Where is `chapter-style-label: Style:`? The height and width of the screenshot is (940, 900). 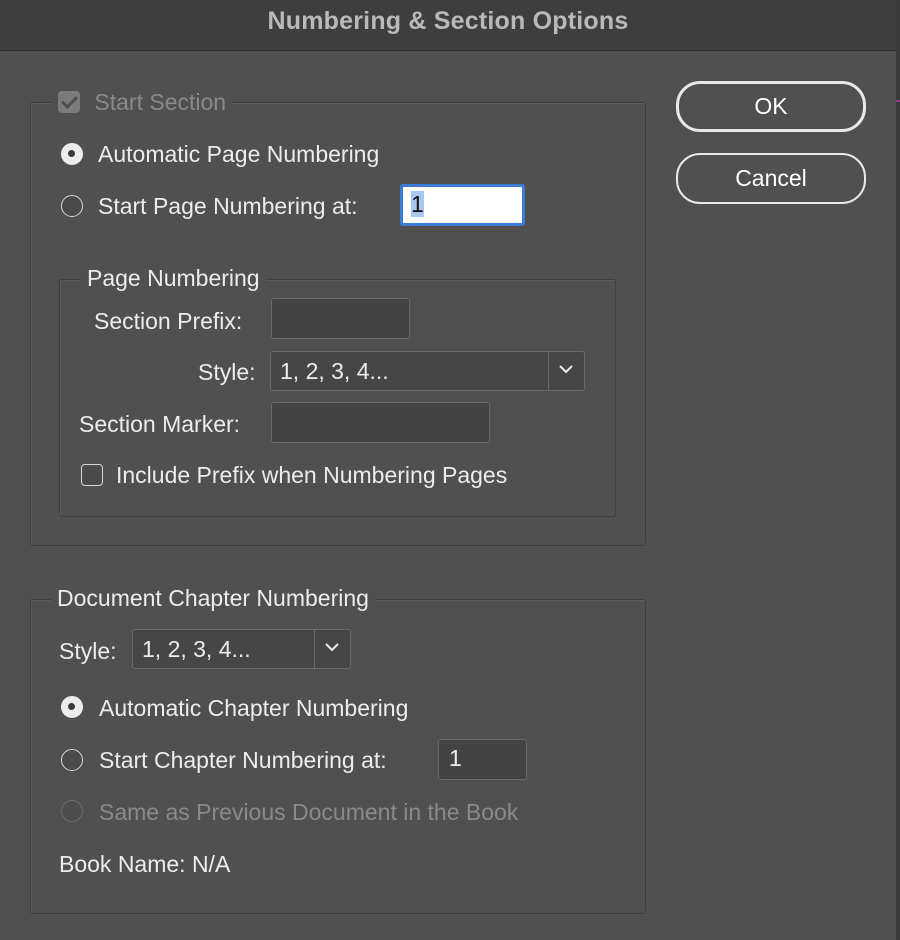
chapter-style-label: Style: is located at coordinates (88, 651).